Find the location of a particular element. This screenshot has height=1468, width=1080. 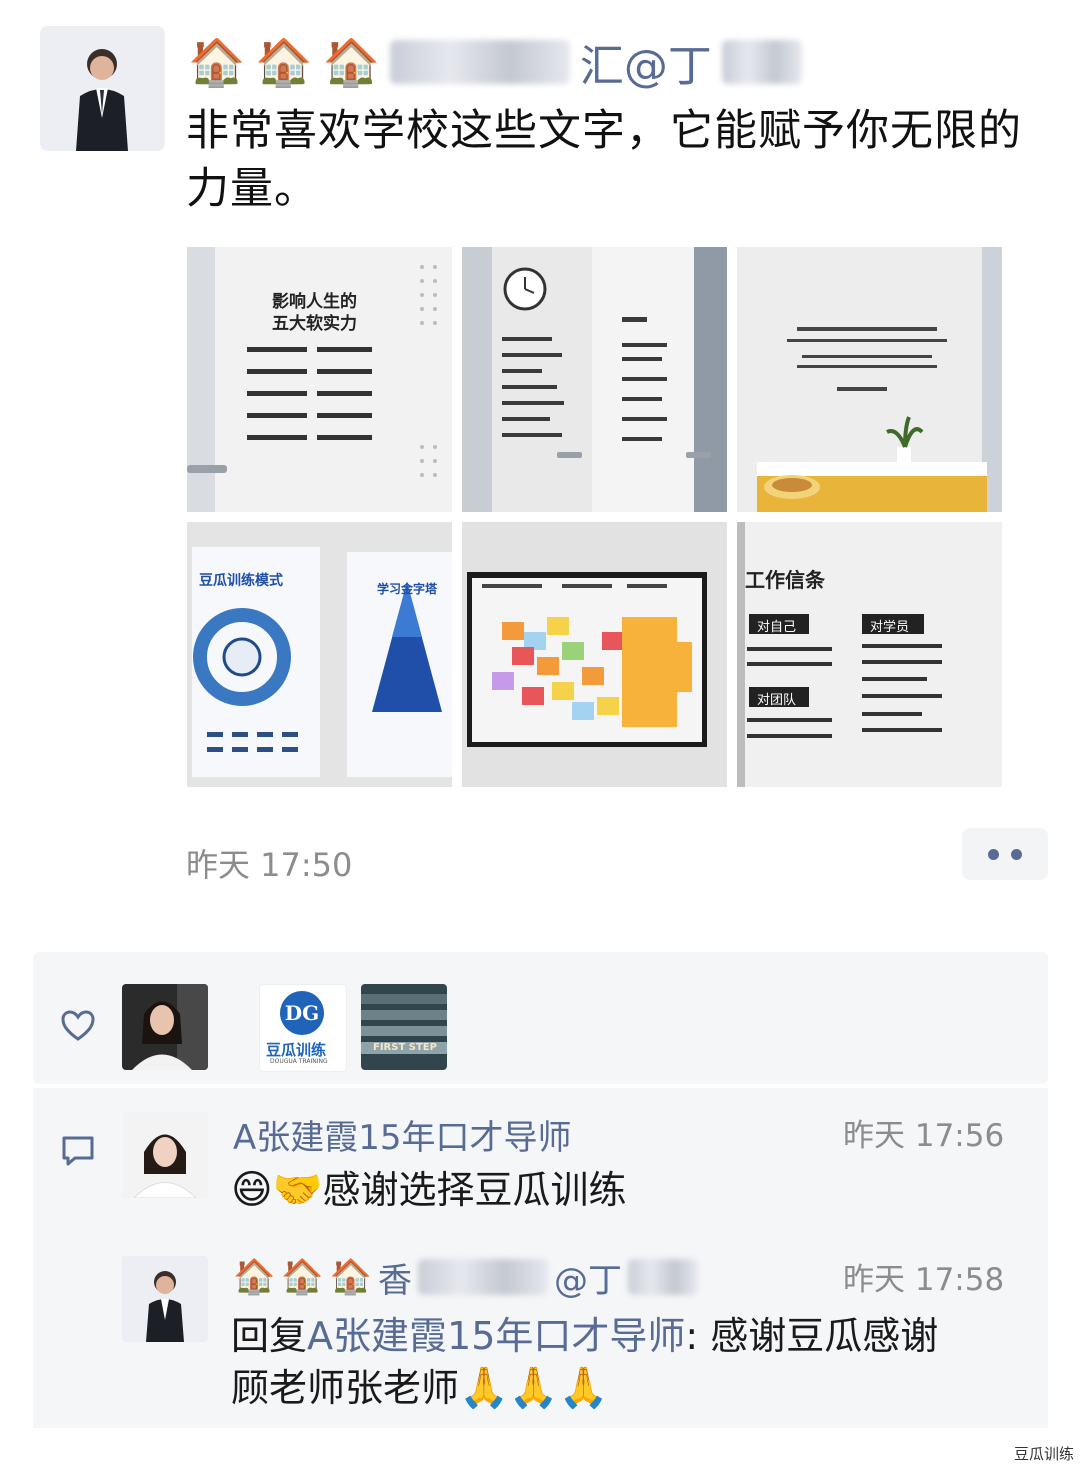

comment-body: : 感谢豆瓜感谢 is located at coordinates (812, 1336).